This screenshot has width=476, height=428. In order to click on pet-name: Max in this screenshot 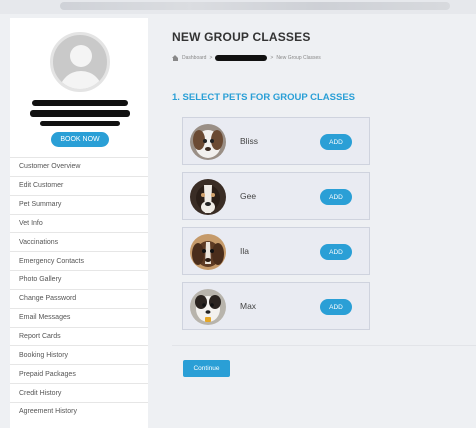, I will do `click(248, 306)`.